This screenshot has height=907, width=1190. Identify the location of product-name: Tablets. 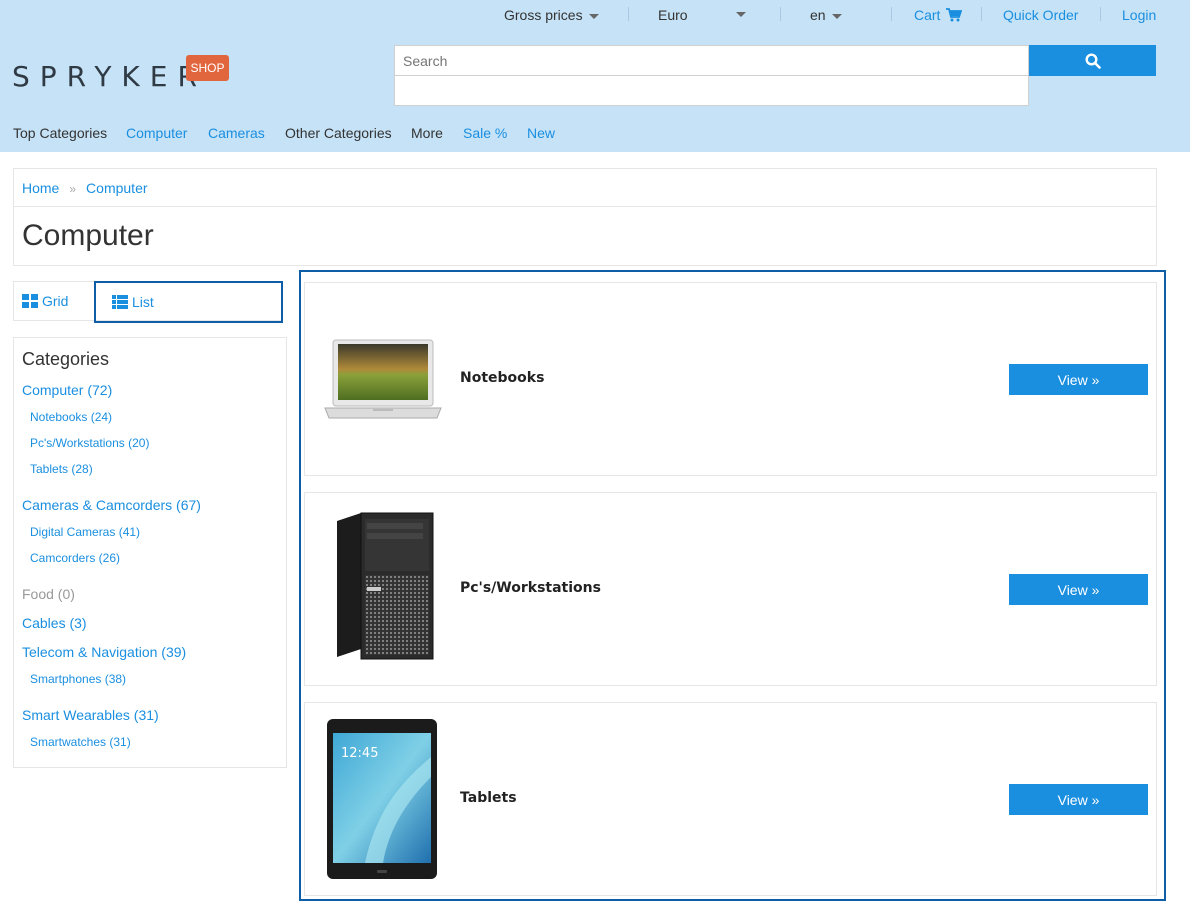
(488, 798).